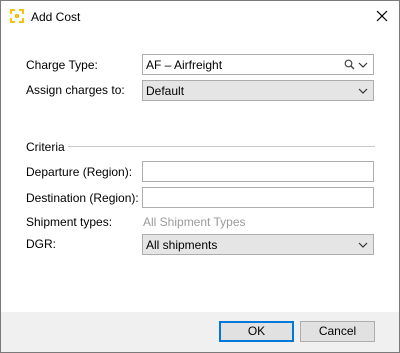  Describe the element at coordinates (337, 331) in the screenshot. I see `cancel-button: Cancel` at that location.